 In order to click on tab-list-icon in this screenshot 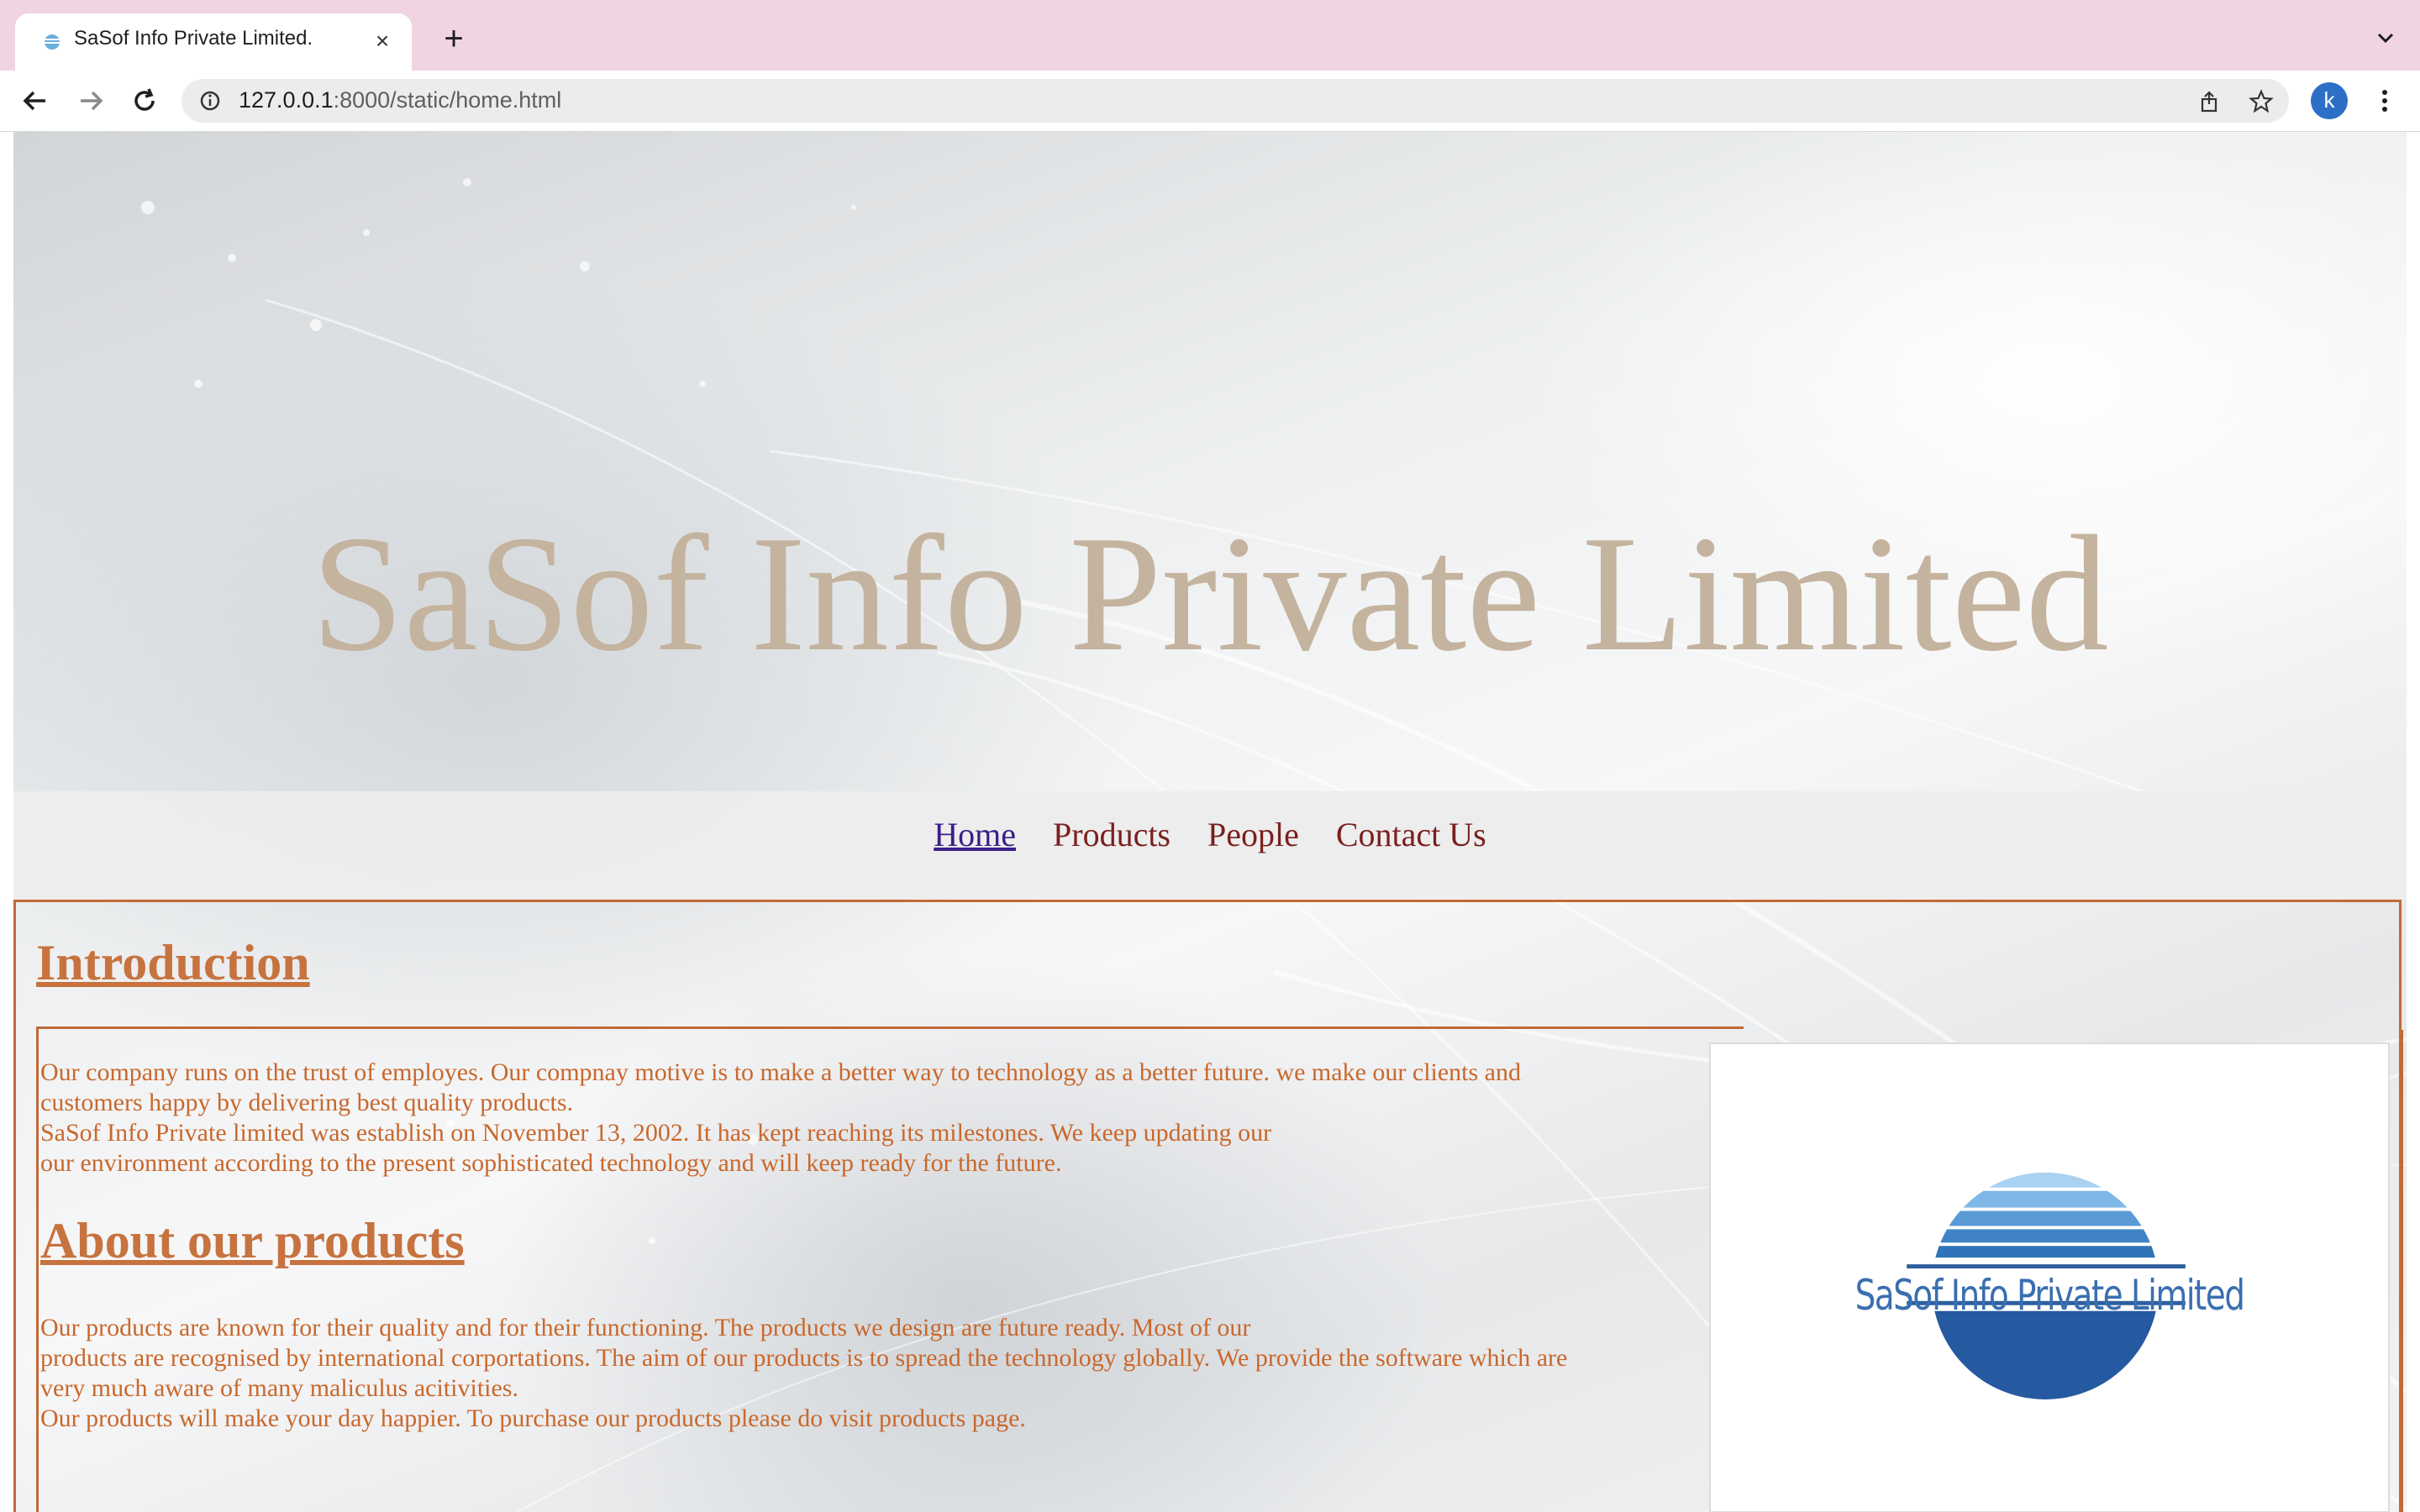, I will do `click(2386, 37)`.